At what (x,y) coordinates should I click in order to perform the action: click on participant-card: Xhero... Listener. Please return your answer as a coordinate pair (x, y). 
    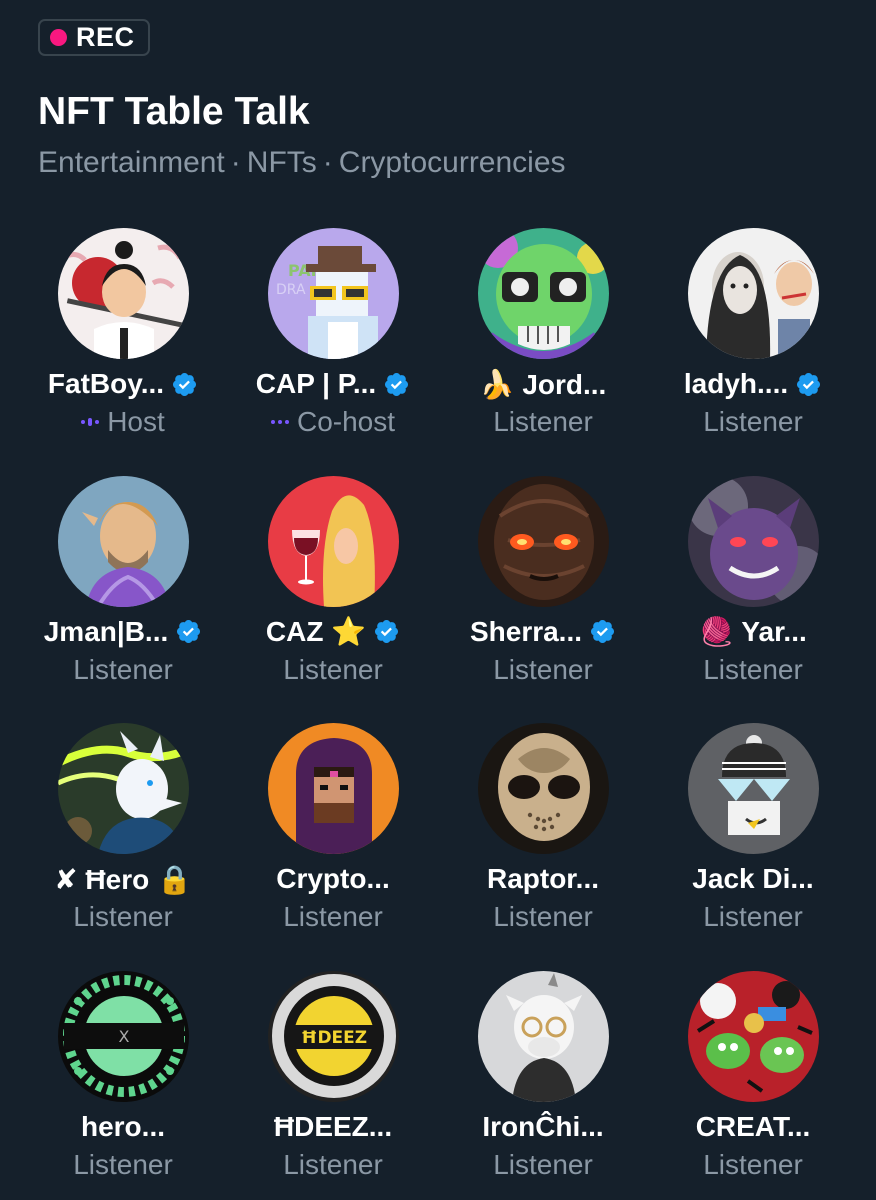
    Looking at the image, I should click on (123, 1085).